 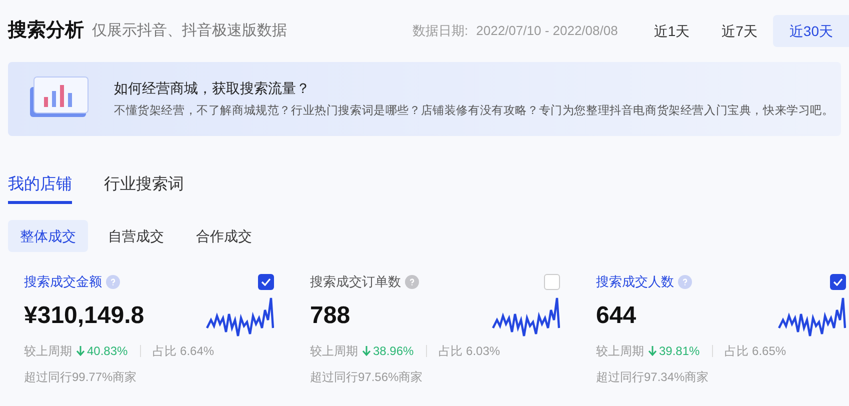 What do you see at coordinates (635, 282) in the screenshot?
I see `metric-title: 搜索成交人数` at bounding box center [635, 282].